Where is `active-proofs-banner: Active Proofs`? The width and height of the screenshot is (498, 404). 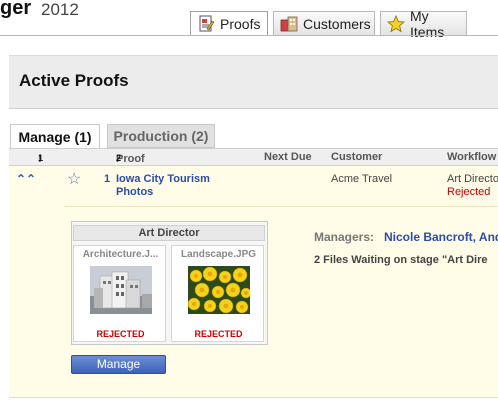
active-proofs-banner: Active Proofs is located at coordinates (253, 82).